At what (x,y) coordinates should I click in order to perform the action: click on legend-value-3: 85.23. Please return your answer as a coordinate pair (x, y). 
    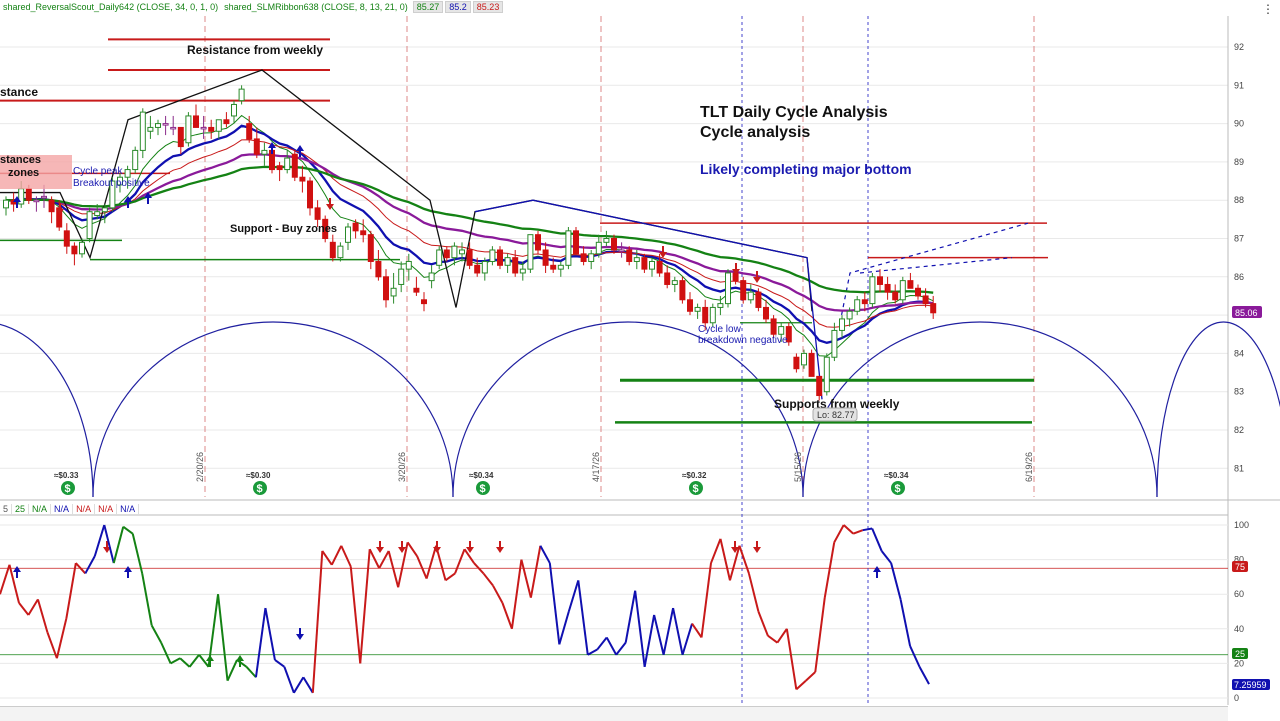
    Looking at the image, I should click on (488, 7).